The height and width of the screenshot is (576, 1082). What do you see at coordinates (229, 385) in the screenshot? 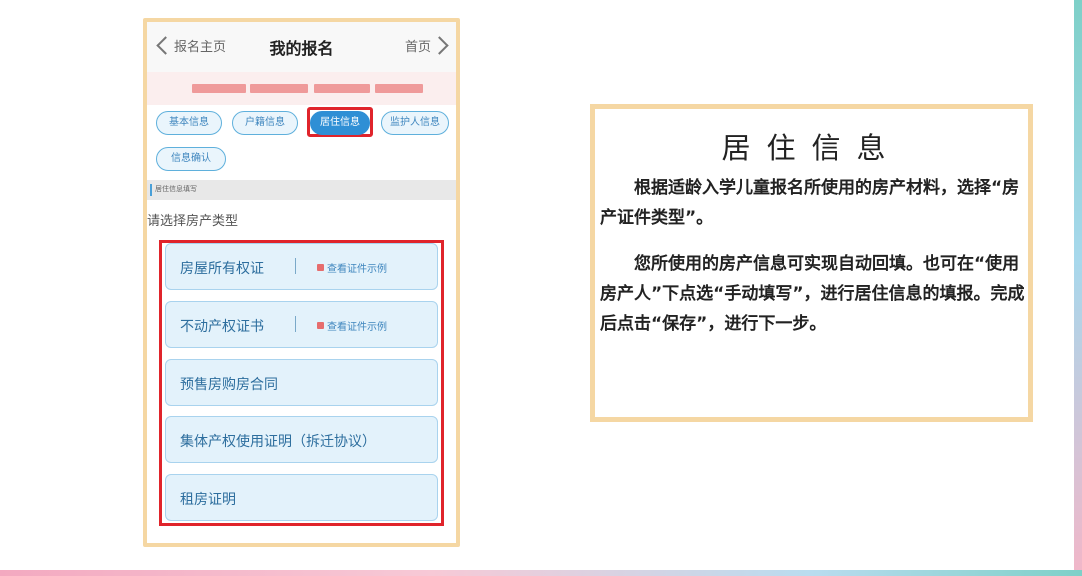
I see `option-label: 预售房购房合同` at bounding box center [229, 385].